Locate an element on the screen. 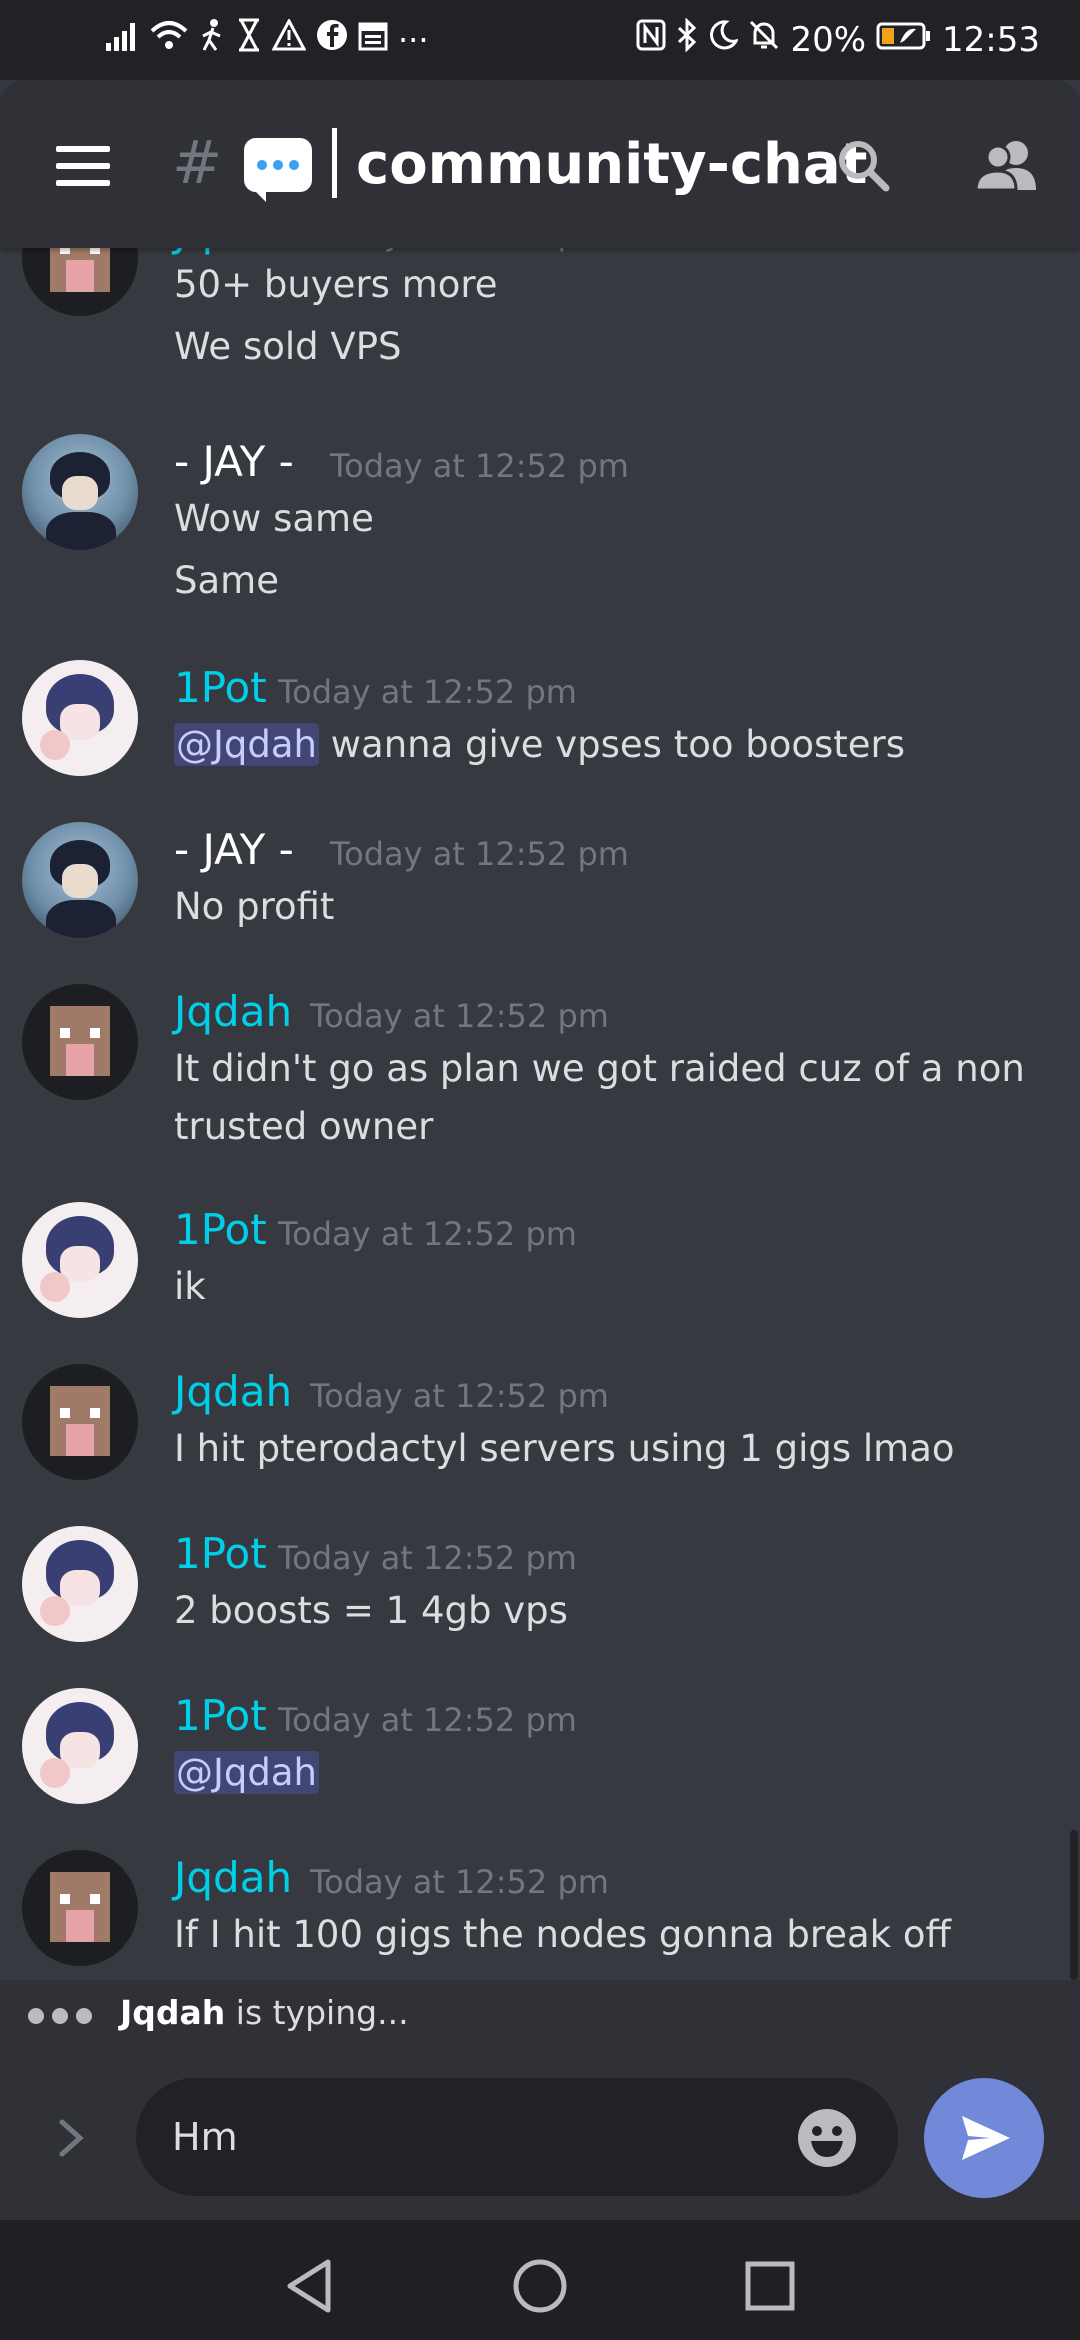 The width and height of the screenshot is (1080, 2340). message-text: ik is located at coordinates (190, 1286).